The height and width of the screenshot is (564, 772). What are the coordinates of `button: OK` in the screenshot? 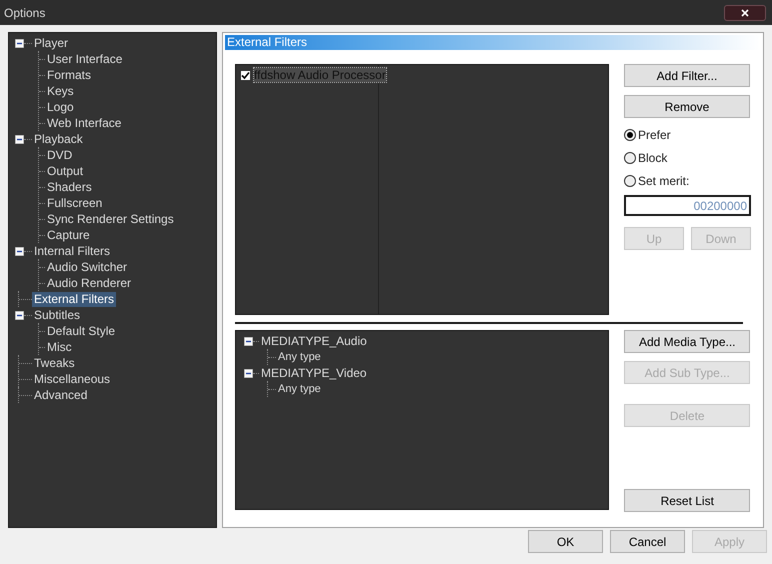 It's located at (565, 541).